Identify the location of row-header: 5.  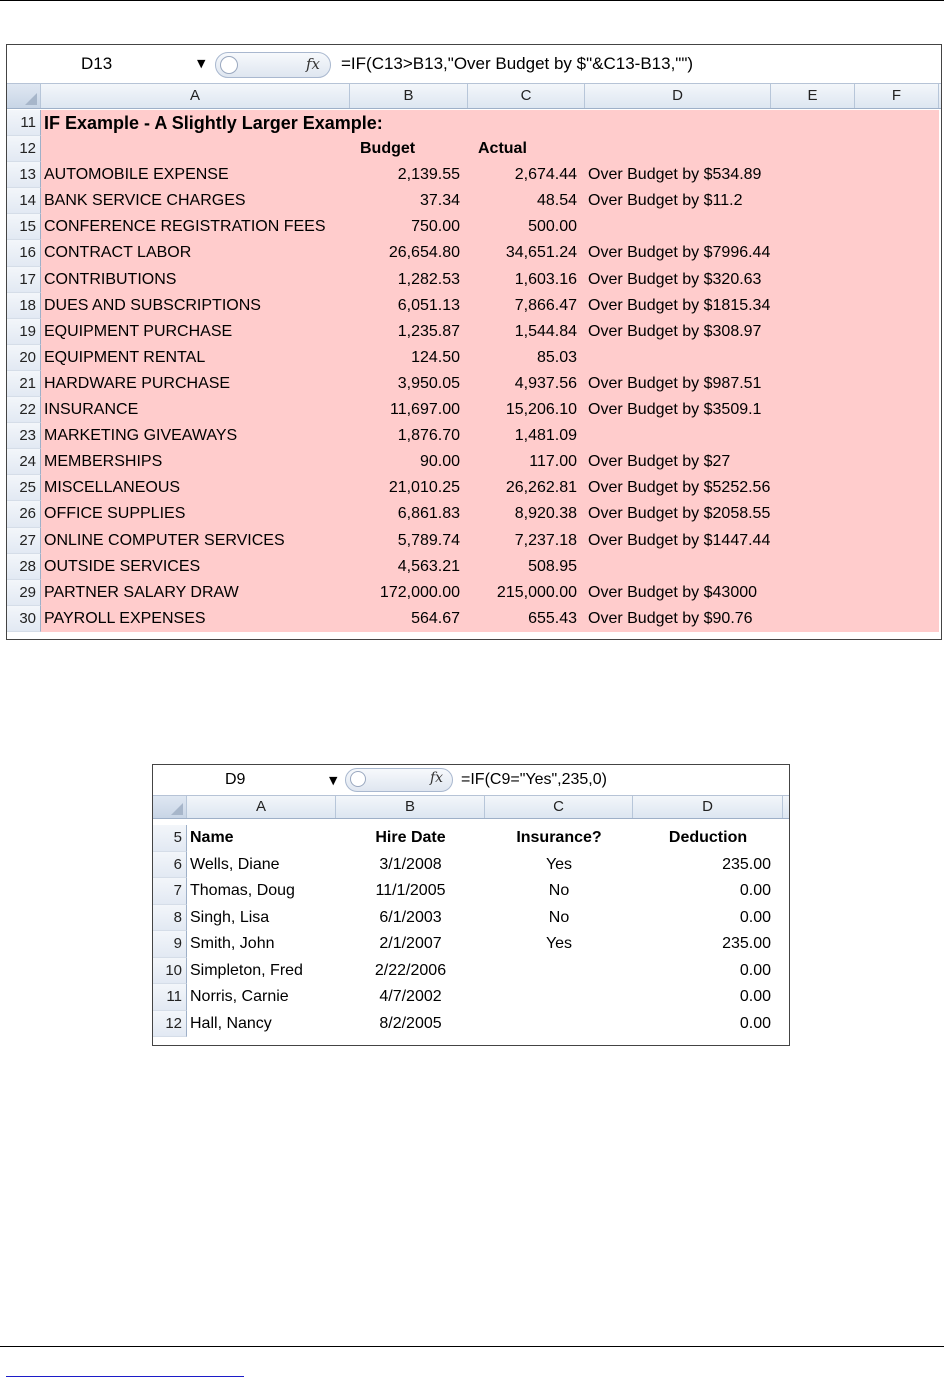
(170, 838).